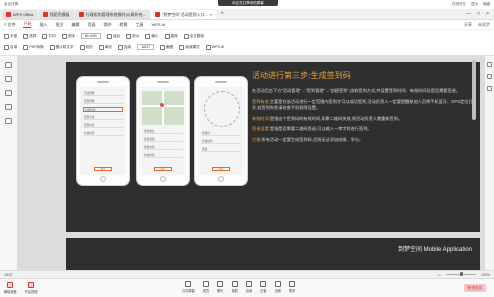 This screenshot has height=297, width=494. I want to click on menu-protect: 保护, so click(107, 25).